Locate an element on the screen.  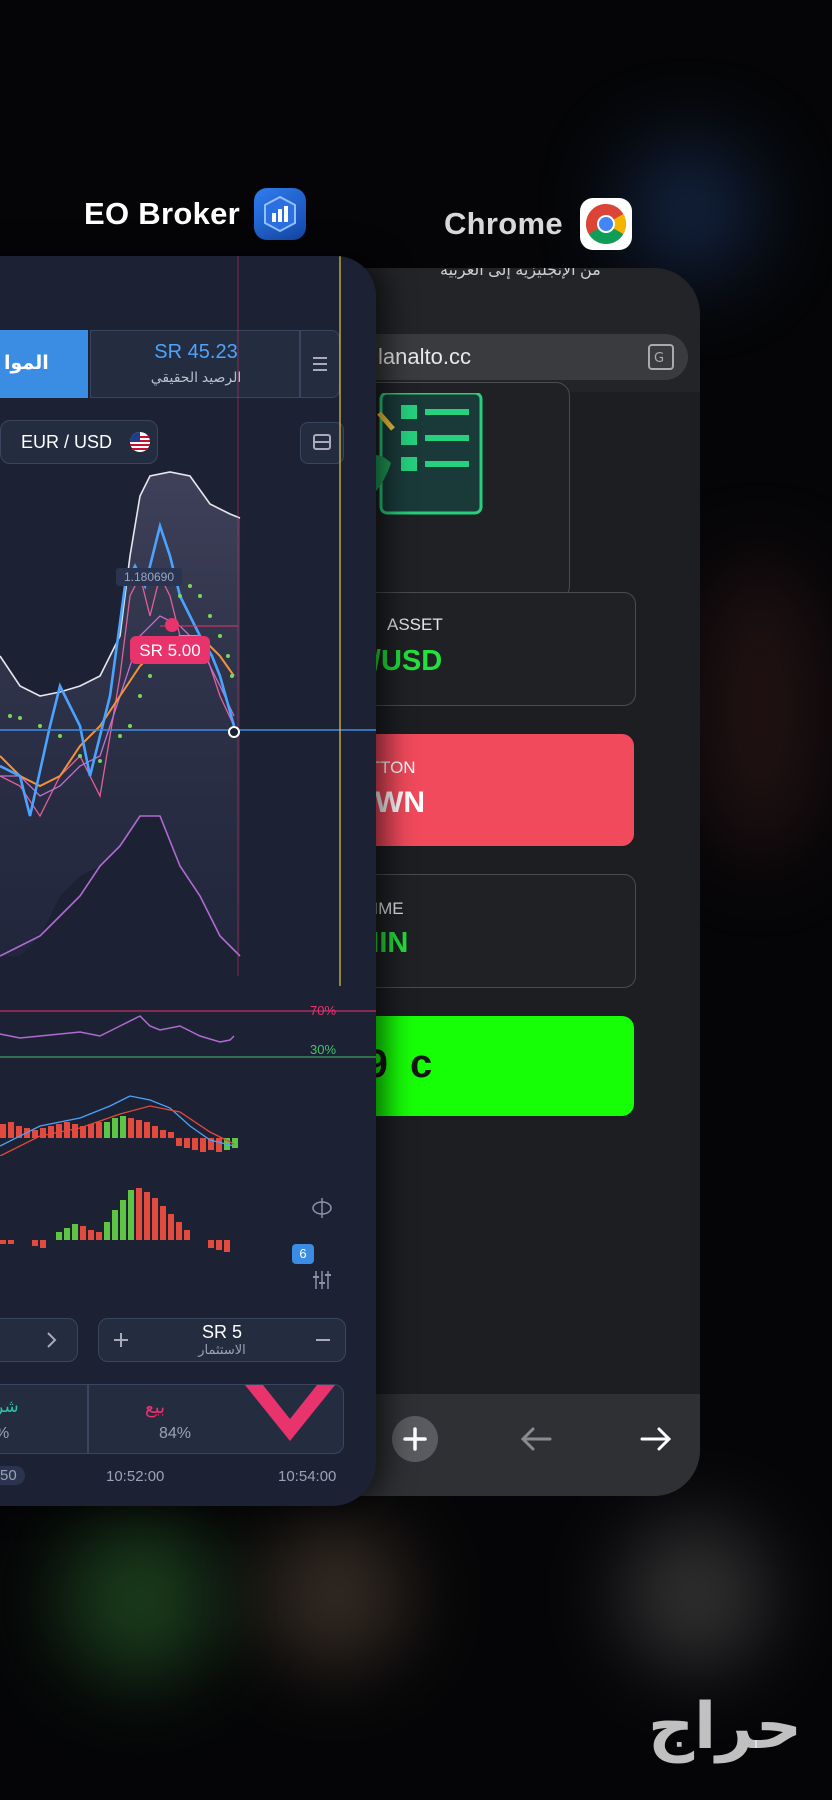
trade-marker: SR 5.00 is located at coordinates (170, 650).